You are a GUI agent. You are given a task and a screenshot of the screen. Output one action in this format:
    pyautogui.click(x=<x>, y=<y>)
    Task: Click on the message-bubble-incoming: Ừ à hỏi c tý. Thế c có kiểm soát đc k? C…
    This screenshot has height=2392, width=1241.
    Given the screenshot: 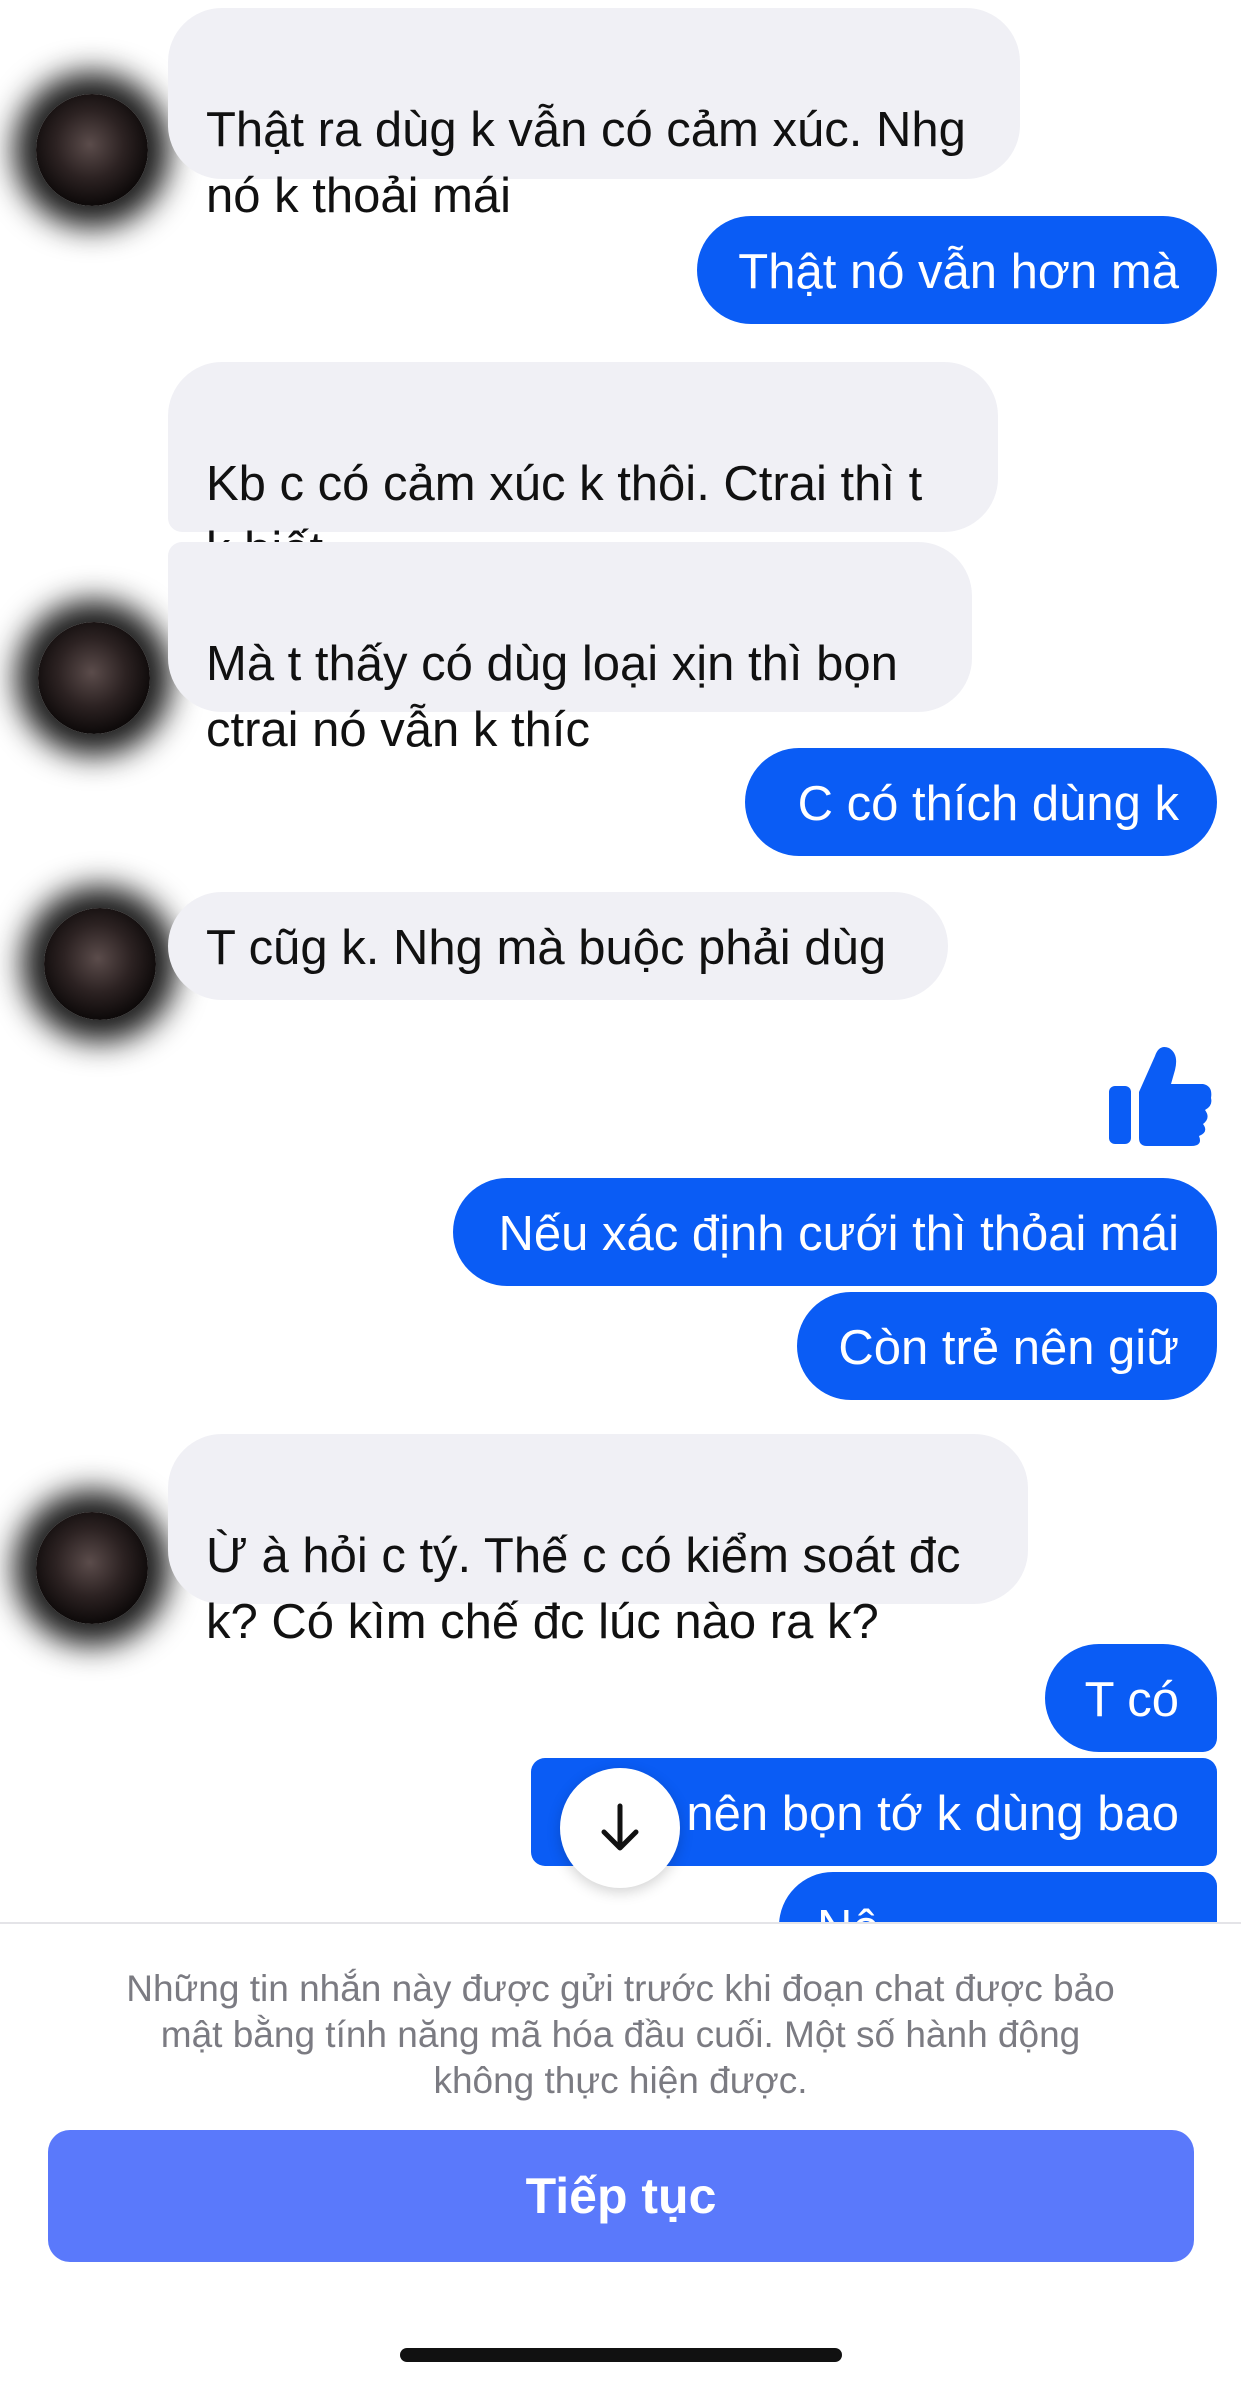 What is the action you would take?
    pyautogui.click(x=598, y=1541)
    